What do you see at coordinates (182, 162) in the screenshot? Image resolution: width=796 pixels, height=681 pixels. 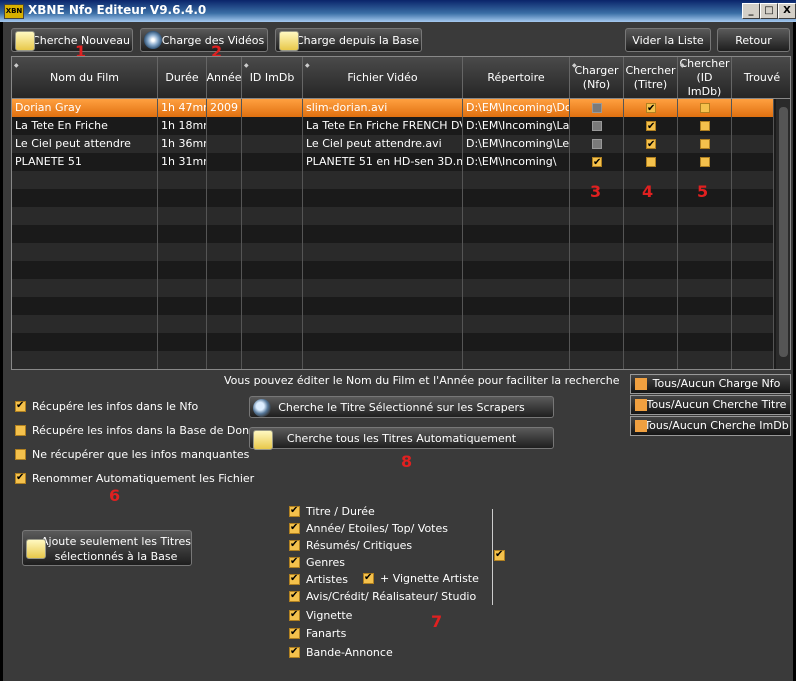 I see `cell-duree: 1h 31mn` at bounding box center [182, 162].